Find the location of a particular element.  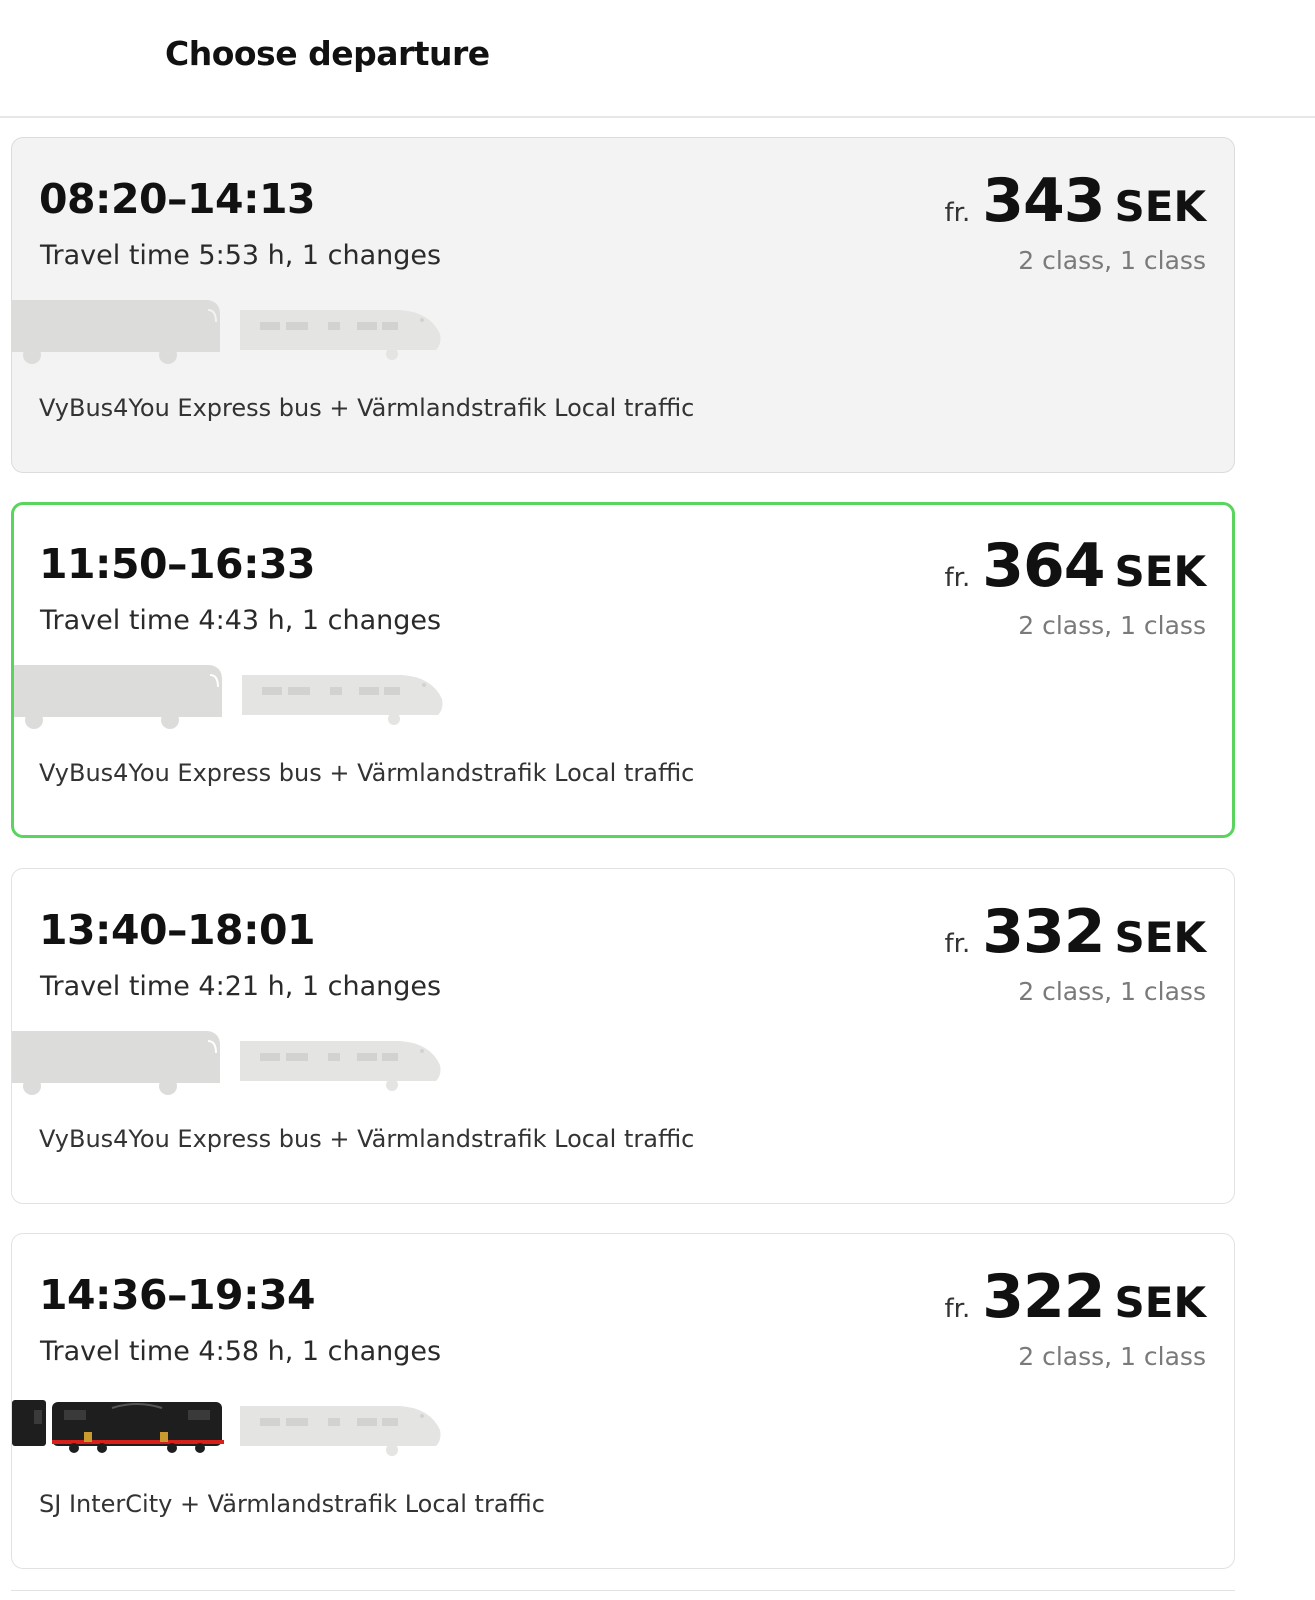

locomotive-icon is located at coordinates (118, 1426).